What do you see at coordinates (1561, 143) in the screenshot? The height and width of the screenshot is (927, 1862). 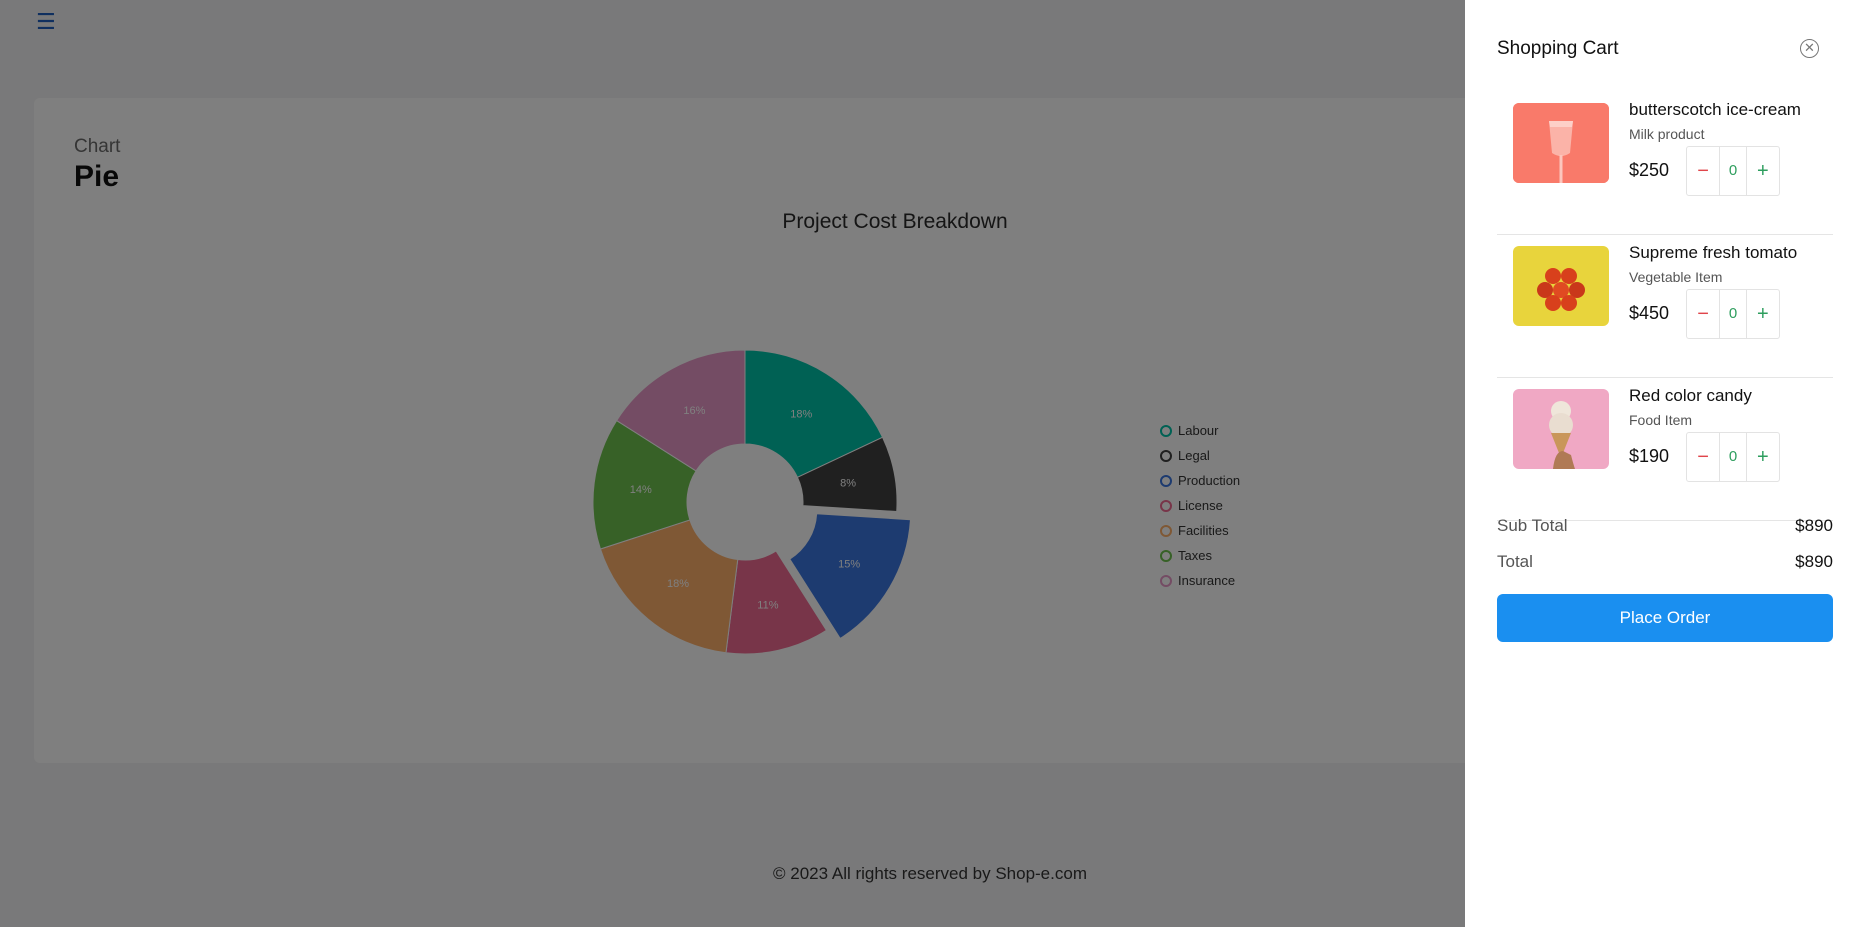 I see `ice-cream-image` at bounding box center [1561, 143].